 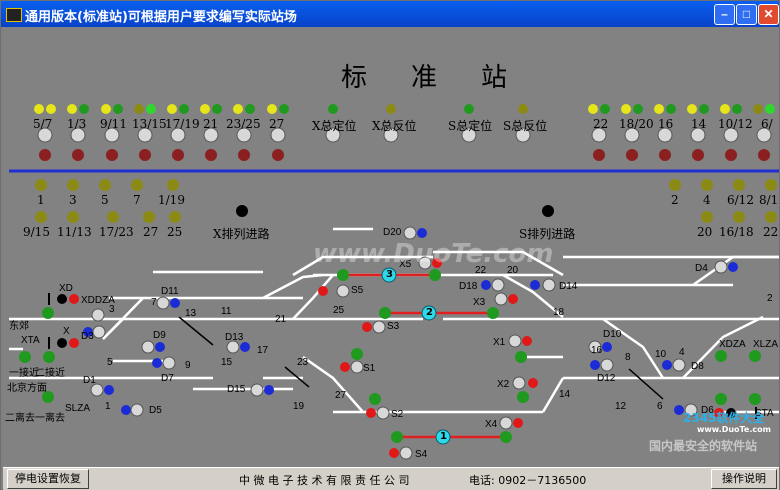 I want to click on switch-label: 17/19, so click(x=182, y=124).